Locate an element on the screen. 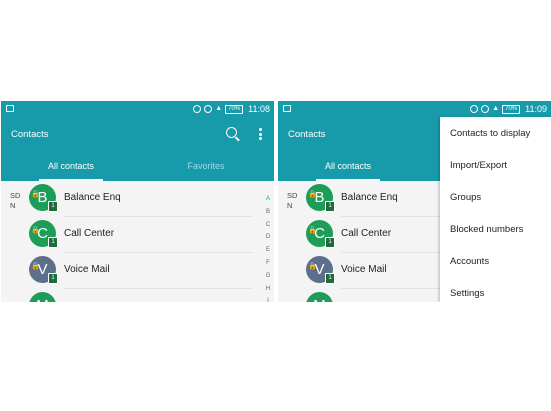 This screenshot has width=551, height=411. alphabet-index: A B C D E F G H I is located at coordinates (268, 247).